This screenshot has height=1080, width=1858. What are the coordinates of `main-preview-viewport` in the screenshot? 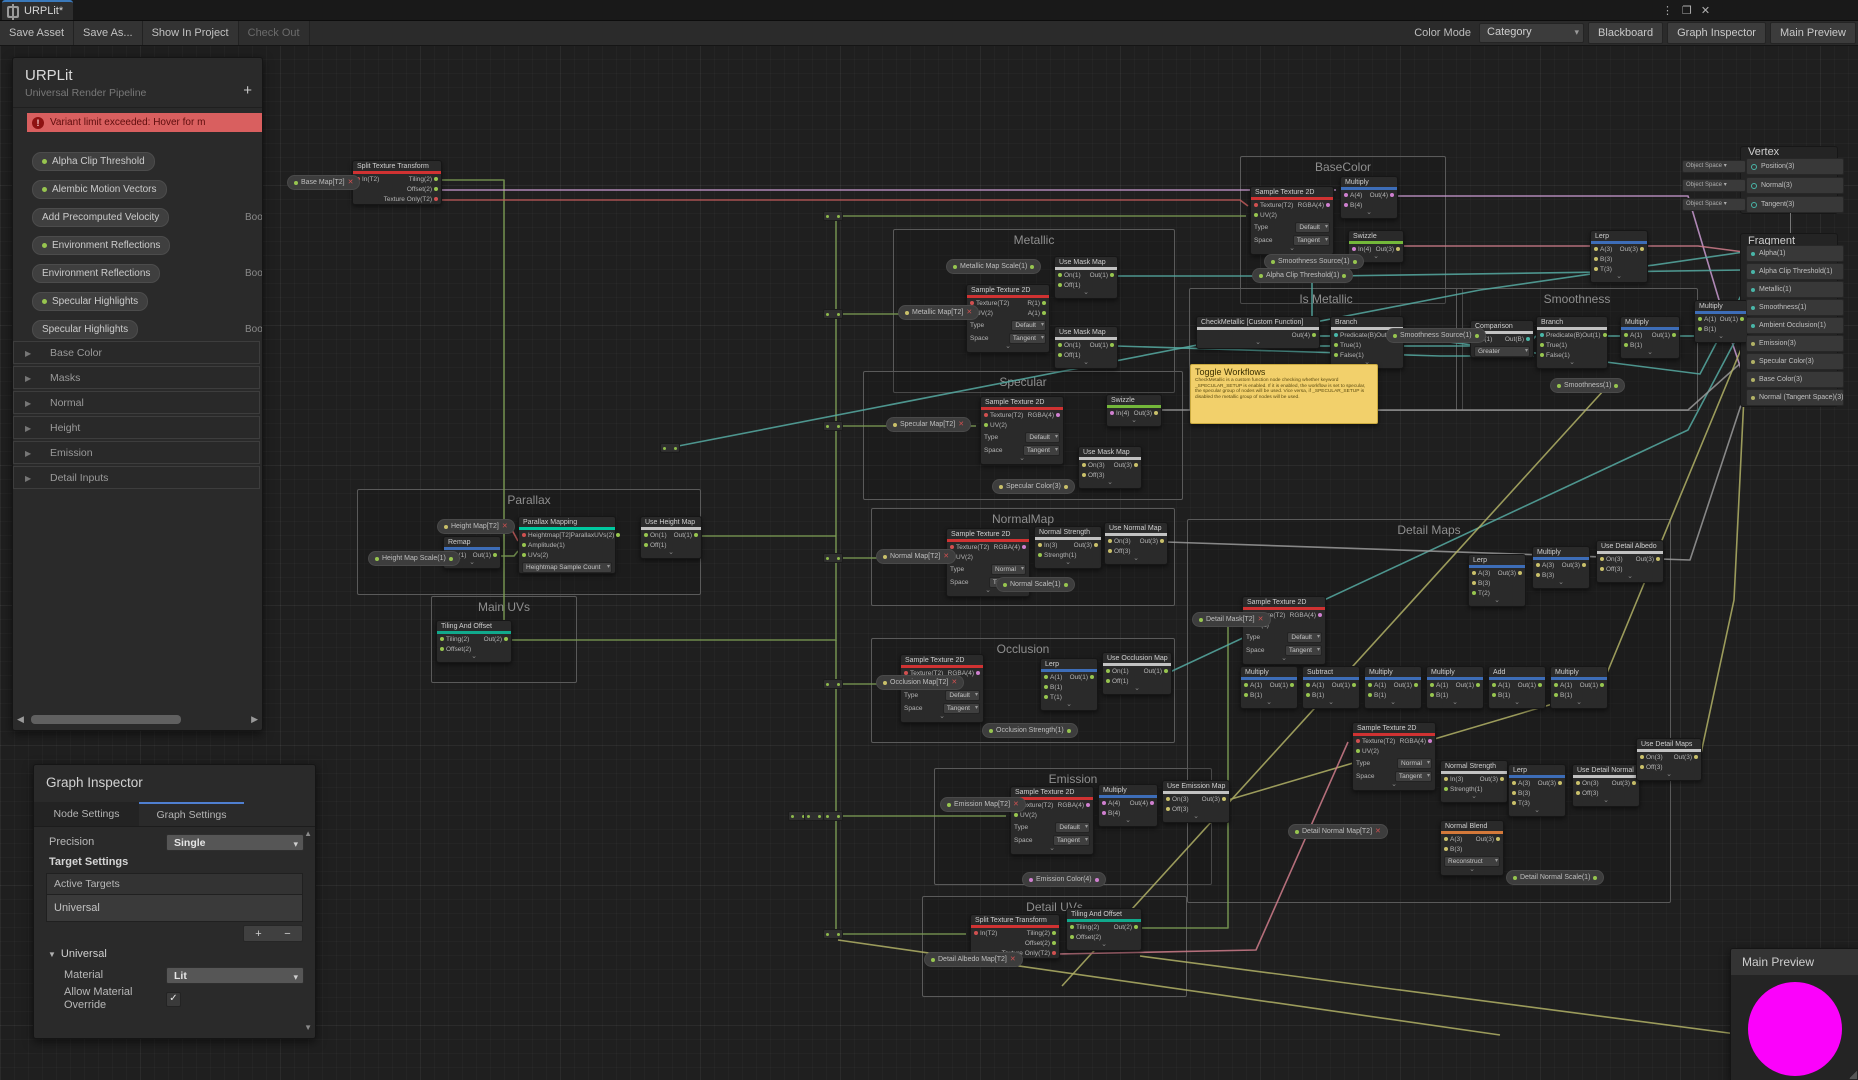 It's located at (1794, 1027).